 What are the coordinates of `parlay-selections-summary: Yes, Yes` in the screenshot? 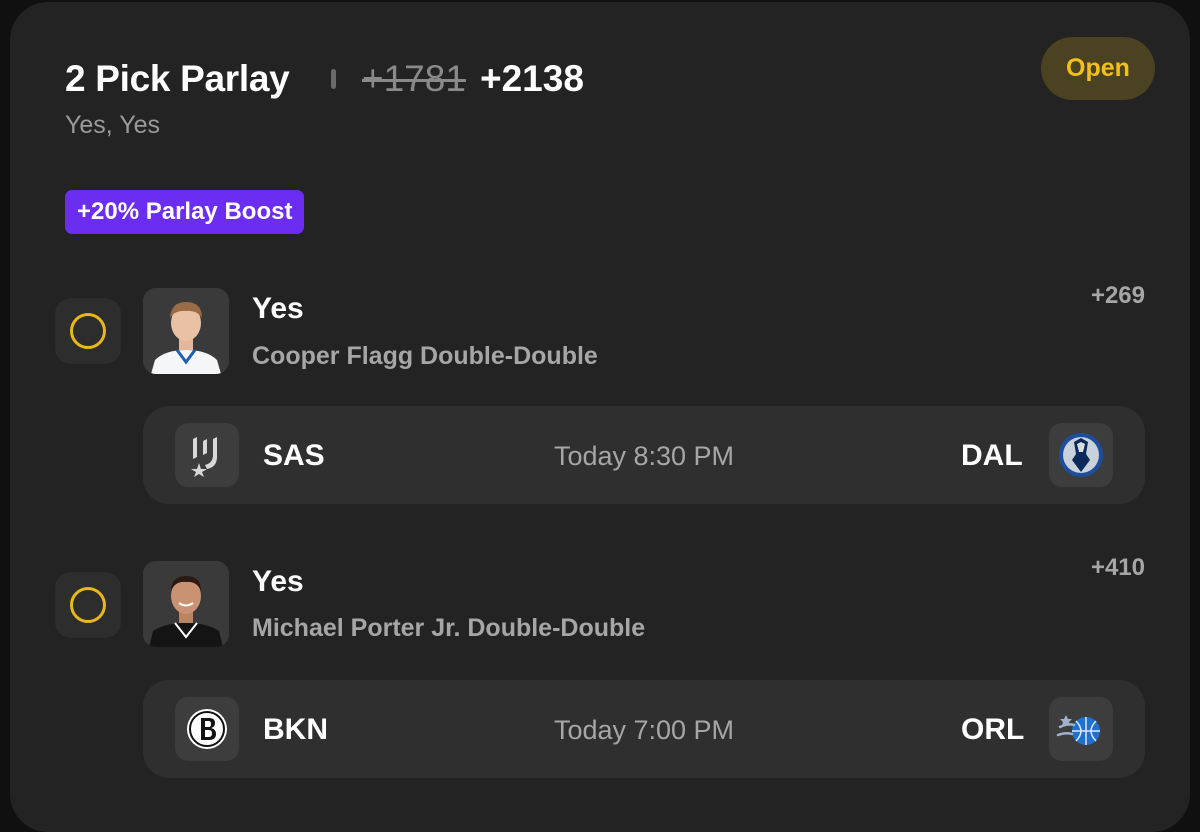 It's located at (113, 125).